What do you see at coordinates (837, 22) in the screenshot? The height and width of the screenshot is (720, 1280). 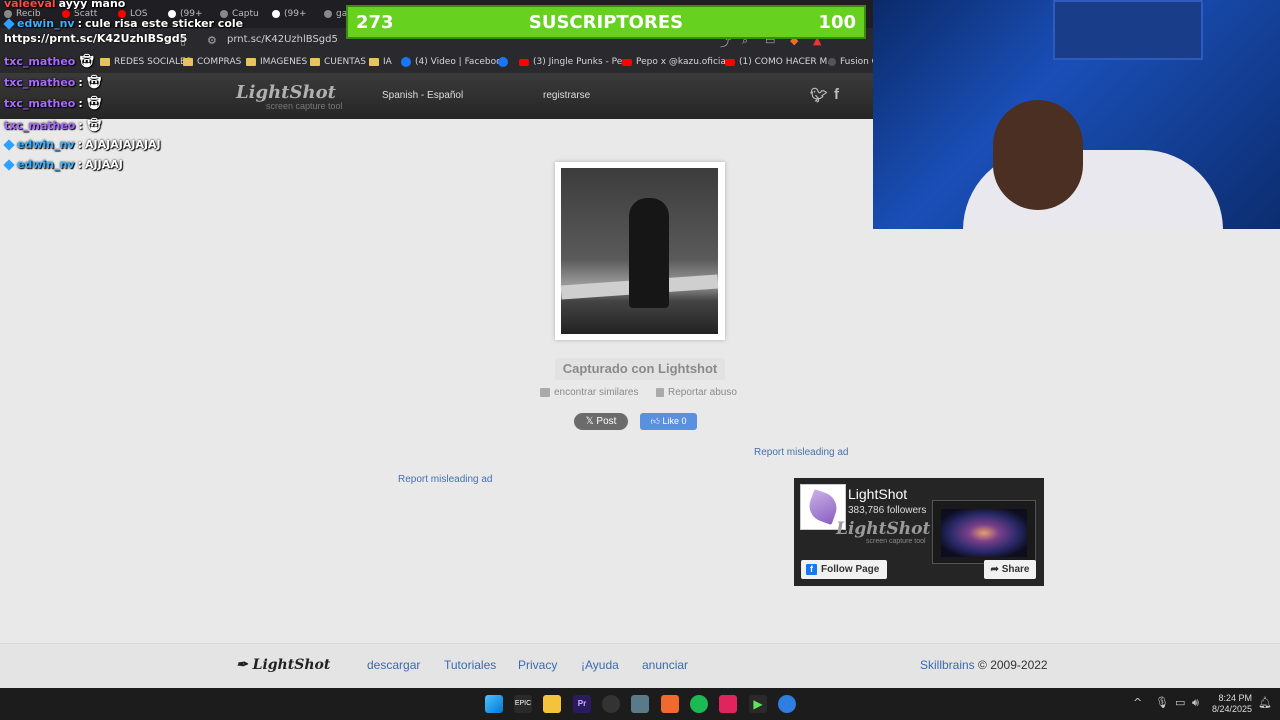 I see `subscriber-goal: 100` at bounding box center [837, 22].